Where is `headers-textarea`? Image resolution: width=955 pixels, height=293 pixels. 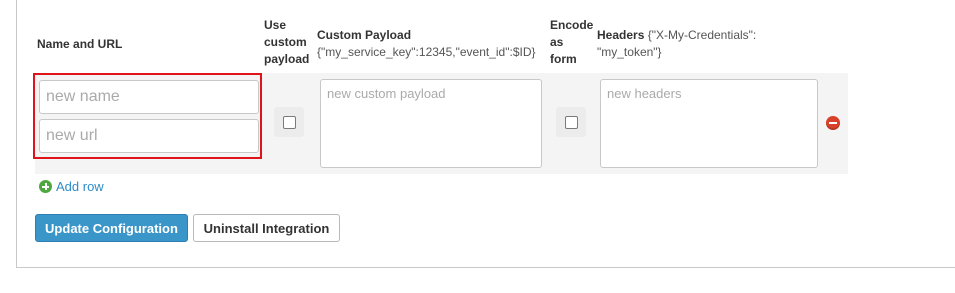
headers-textarea is located at coordinates (709, 123).